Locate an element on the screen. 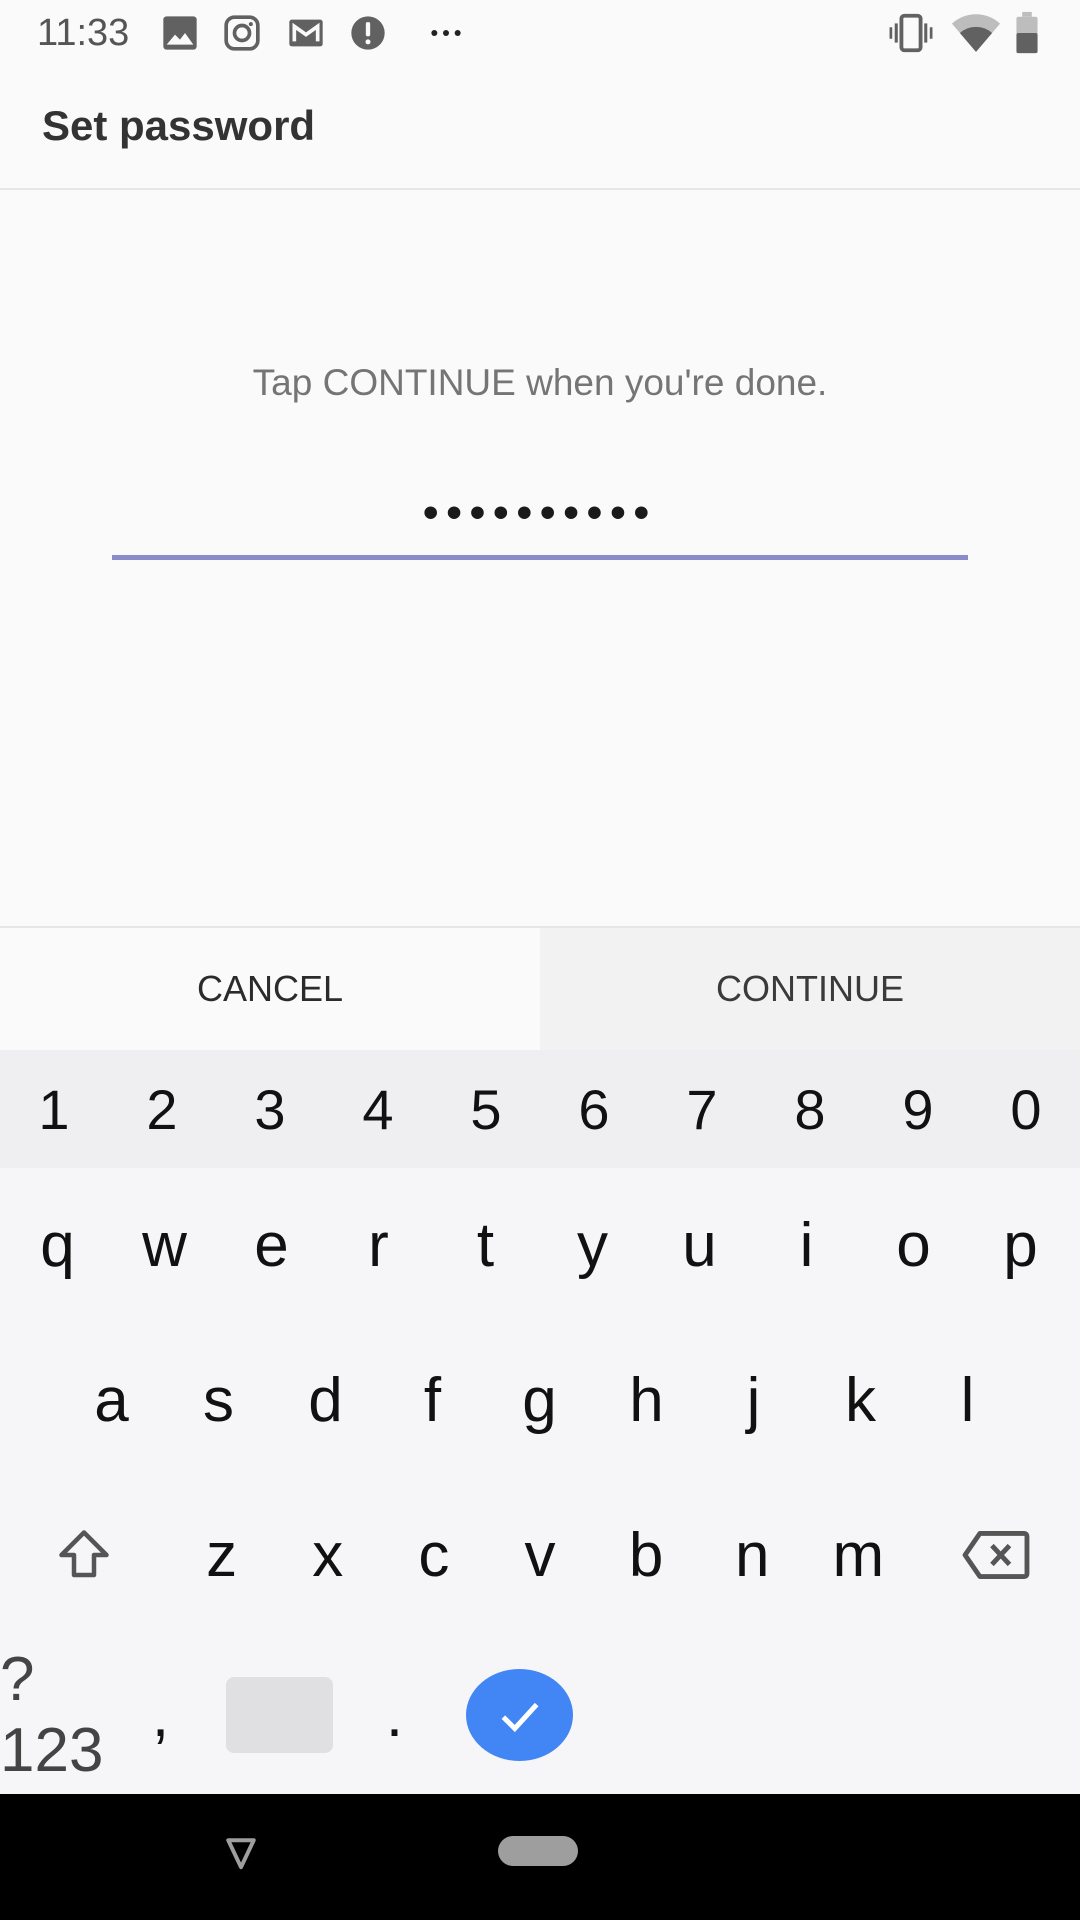 Image resolution: width=1080 pixels, height=1920 pixels. key-i: i is located at coordinates (806, 1245).